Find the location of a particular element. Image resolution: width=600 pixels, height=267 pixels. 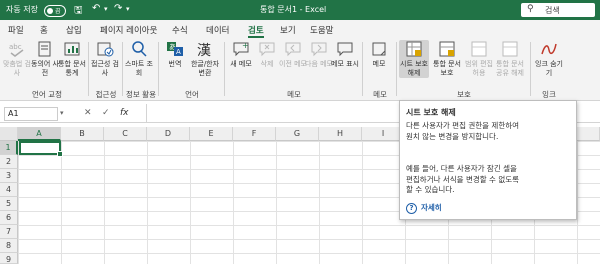

fill-handle is located at coordinates (60, 154).